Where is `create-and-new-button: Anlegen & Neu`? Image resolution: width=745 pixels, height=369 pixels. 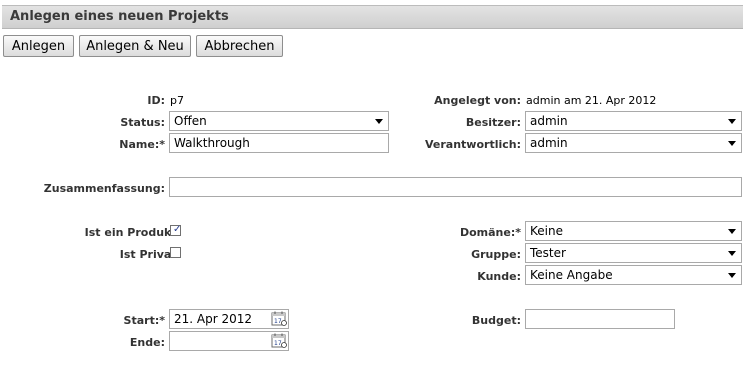 create-and-new-button: Anlegen & Neu is located at coordinates (135, 46).